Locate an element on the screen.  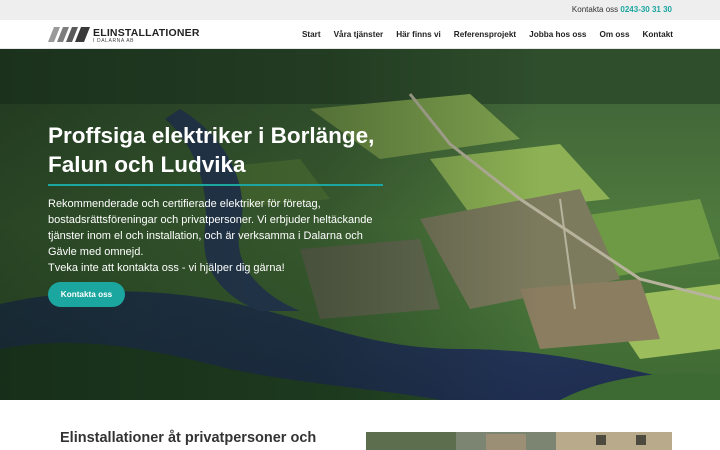
topbar-contact: Kontakta oss 0243-30 31 30 is located at coordinates (622, 9).